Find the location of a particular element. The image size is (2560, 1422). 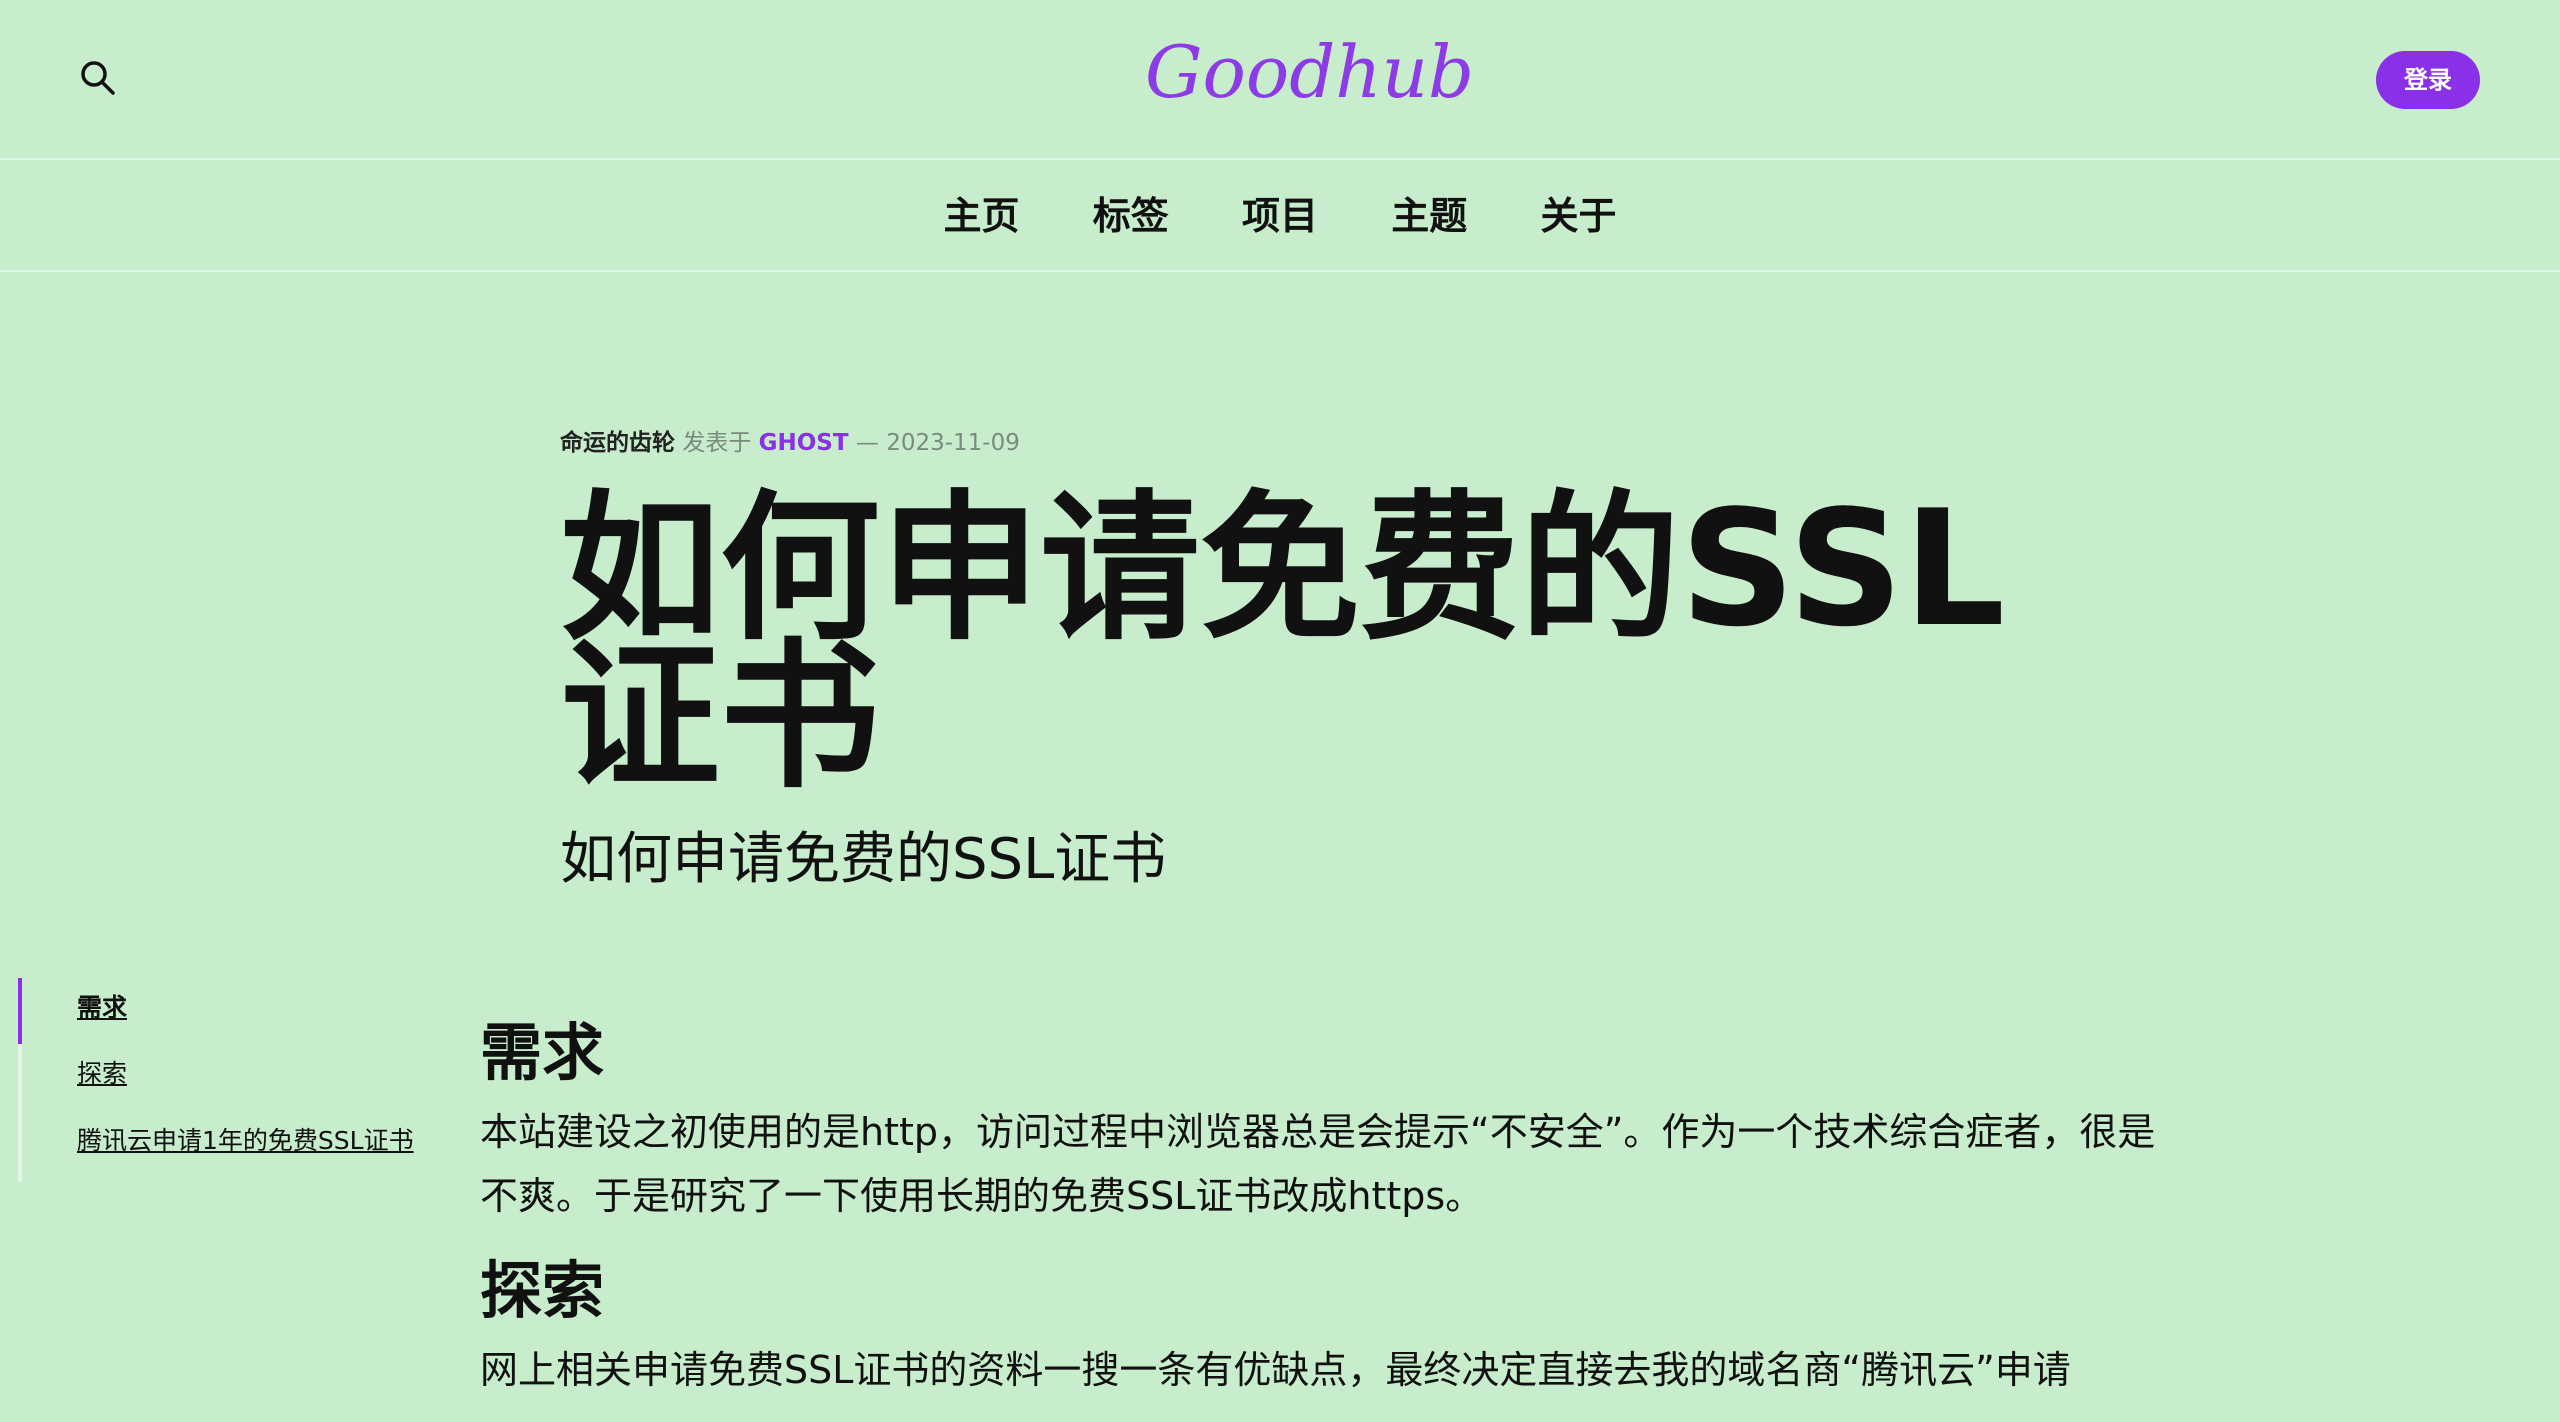

search-icon is located at coordinates (98, 78).